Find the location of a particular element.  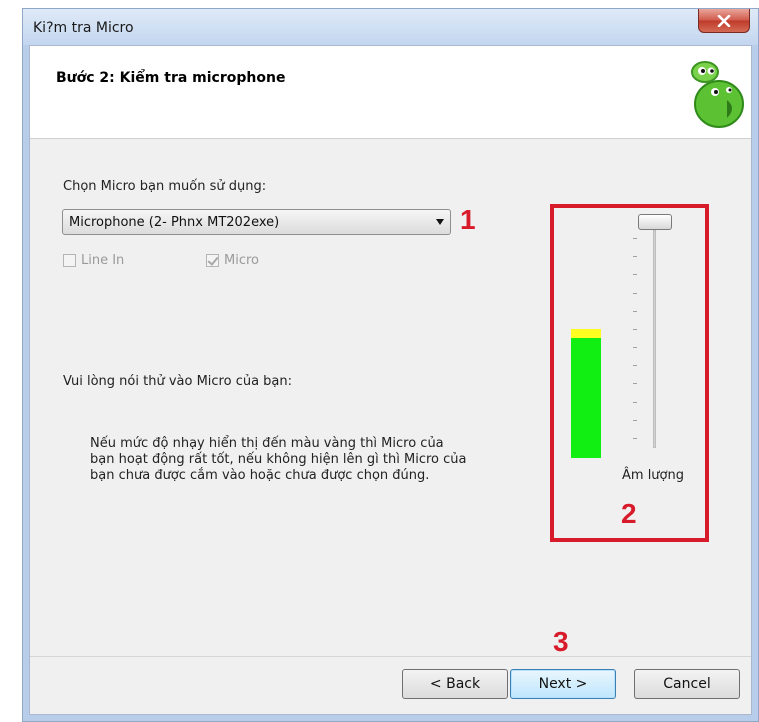

step-title: Bước 2: Kiểm tra microphone is located at coordinates (171, 78).